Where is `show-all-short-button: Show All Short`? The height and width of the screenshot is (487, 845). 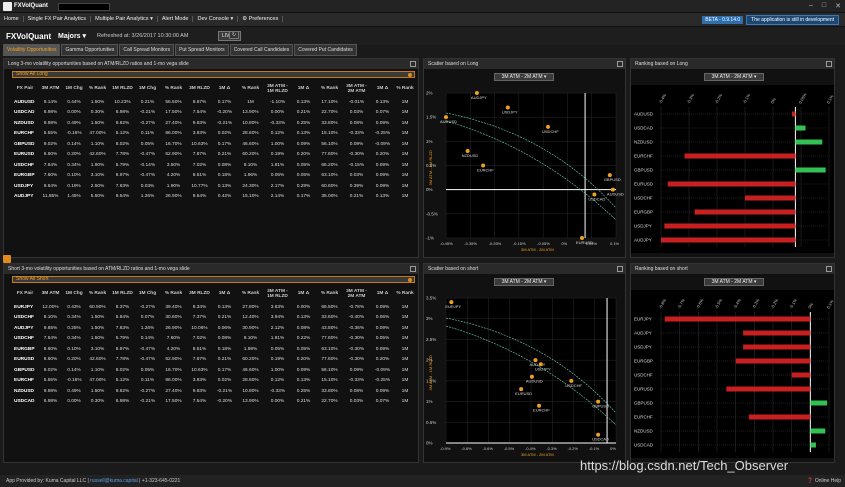
show-all-short-button: Show All Short is located at coordinates (213, 279).